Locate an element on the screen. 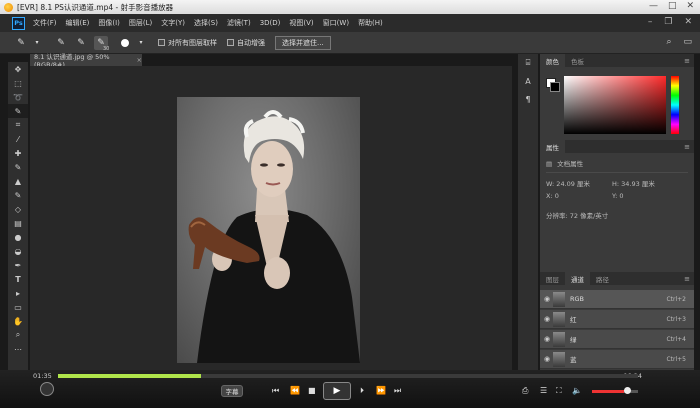 This screenshot has height=408, width=700. history-brush-icon: ✎ is located at coordinates (18, 195).